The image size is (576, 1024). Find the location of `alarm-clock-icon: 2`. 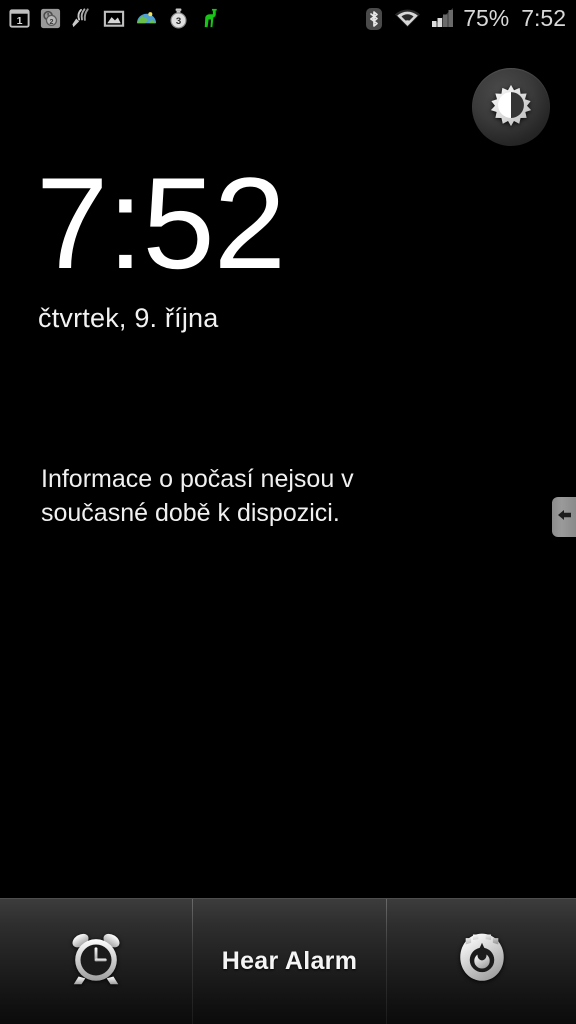

alarm-clock-icon: 2 is located at coordinates (50, 19).